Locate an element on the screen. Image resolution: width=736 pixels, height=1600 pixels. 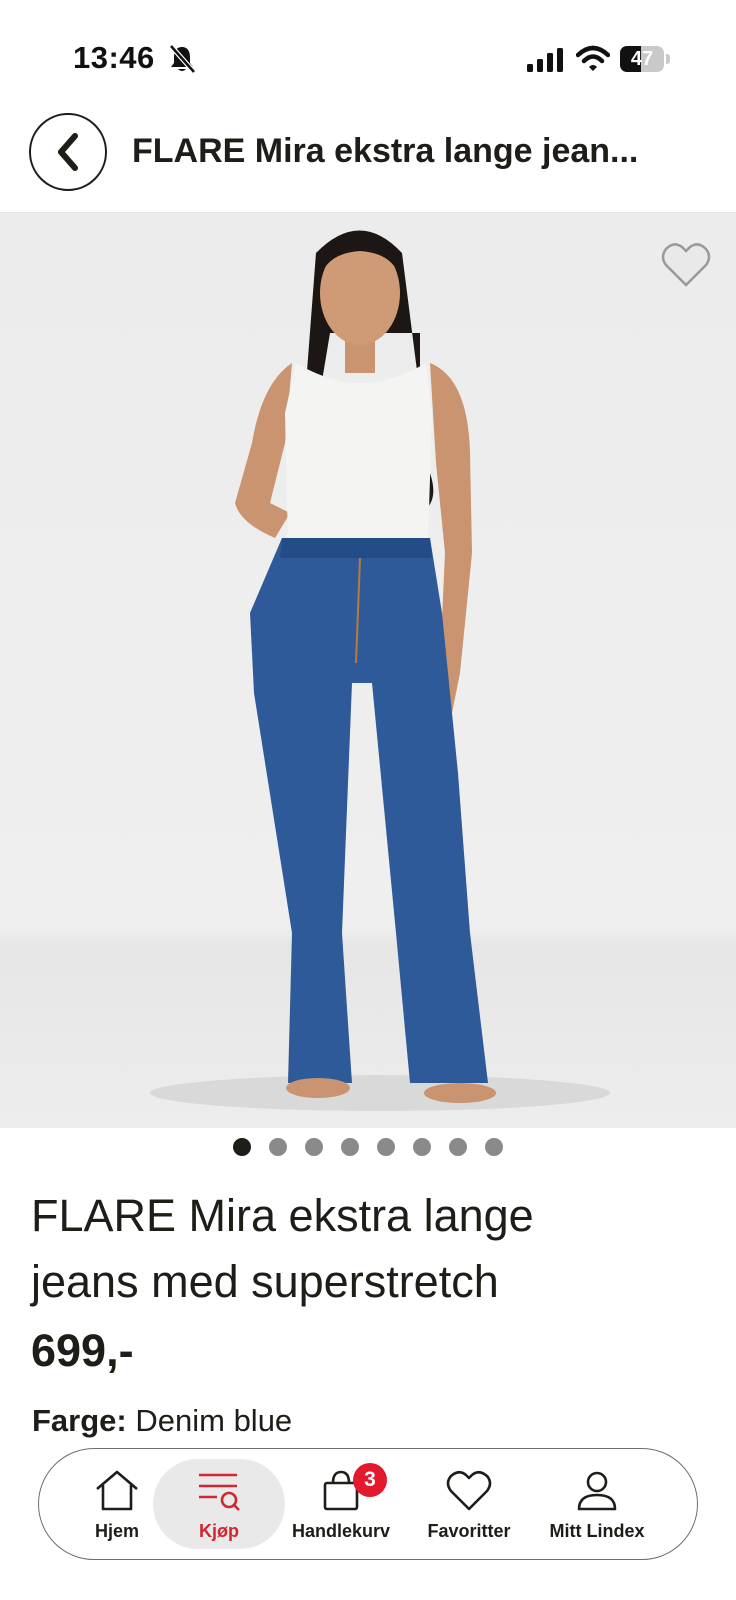
color-value: Denim blue is located at coordinates (214, 1420).